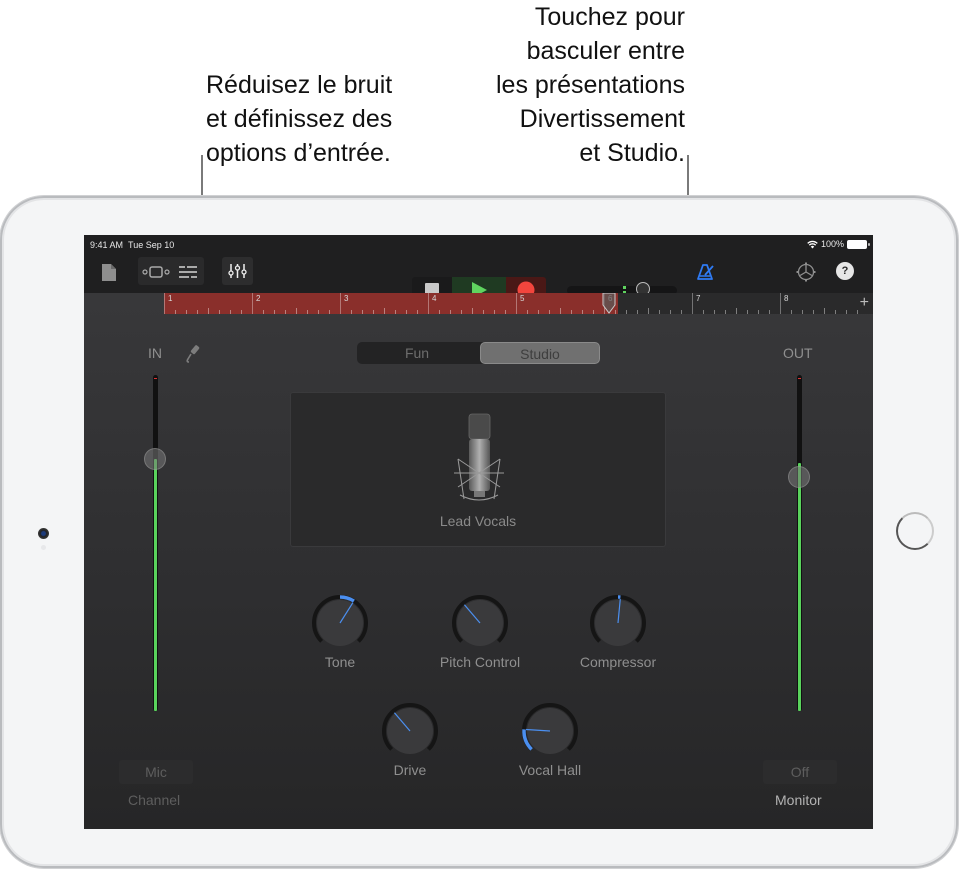 Image resolution: width=960 pixels, height=870 pixels. I want to click on ruler-bar-number: 4, so click(434, 298).